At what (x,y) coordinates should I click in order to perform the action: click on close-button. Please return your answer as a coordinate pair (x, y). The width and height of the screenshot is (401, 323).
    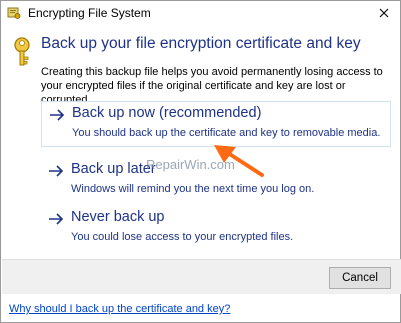
    Looking at the image, I should click on (384, 13).